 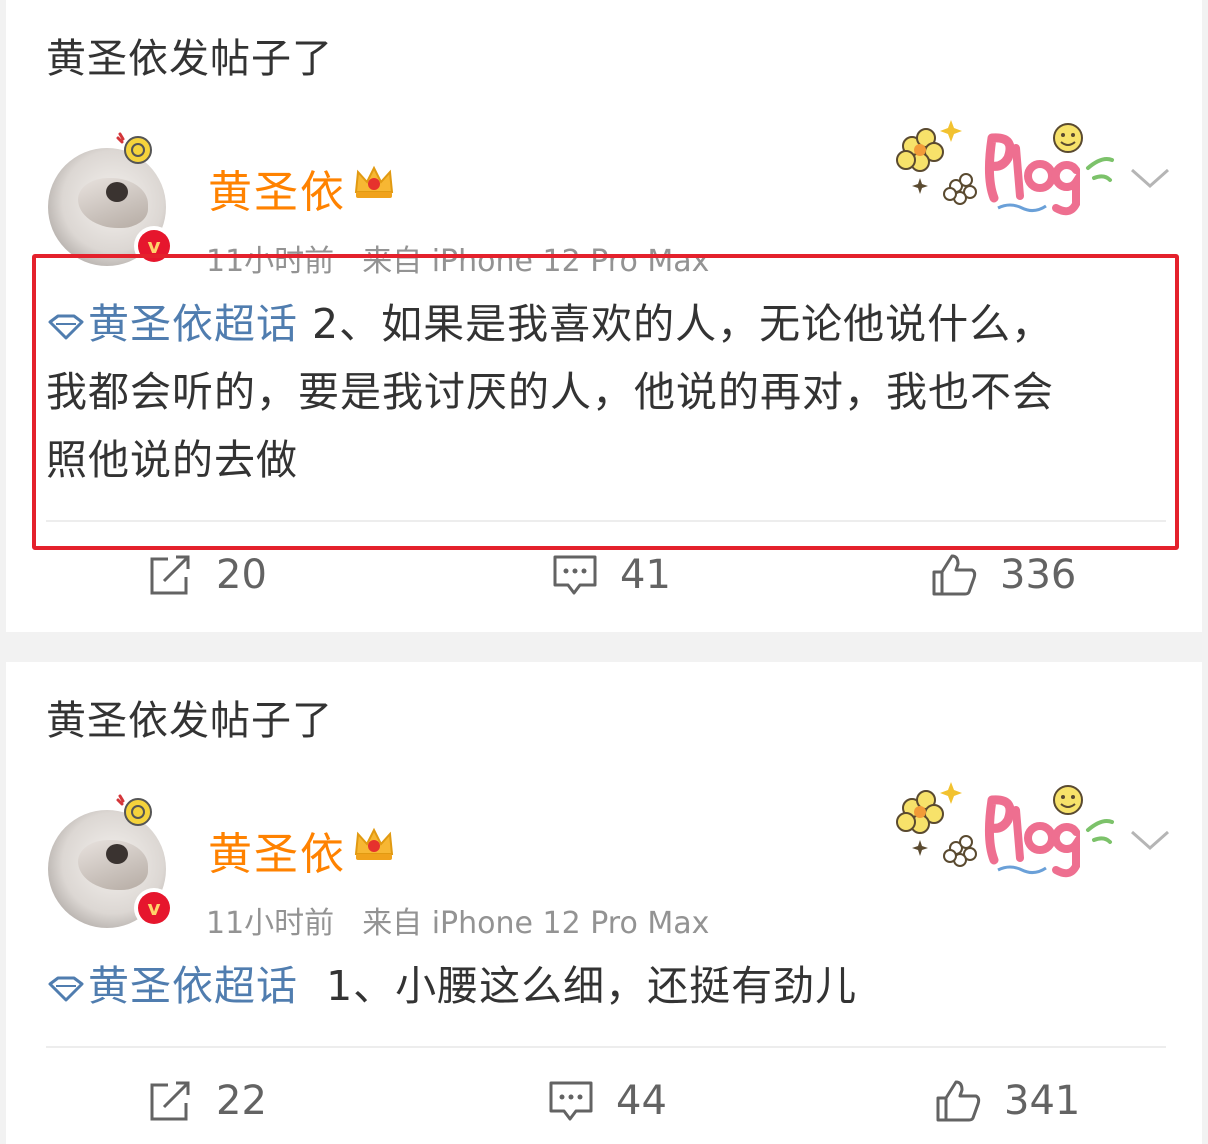 What do you see at coordinates (1038, 575) in the screenshot?
I see `like-count: 336` at bounding box center [1038, 575].